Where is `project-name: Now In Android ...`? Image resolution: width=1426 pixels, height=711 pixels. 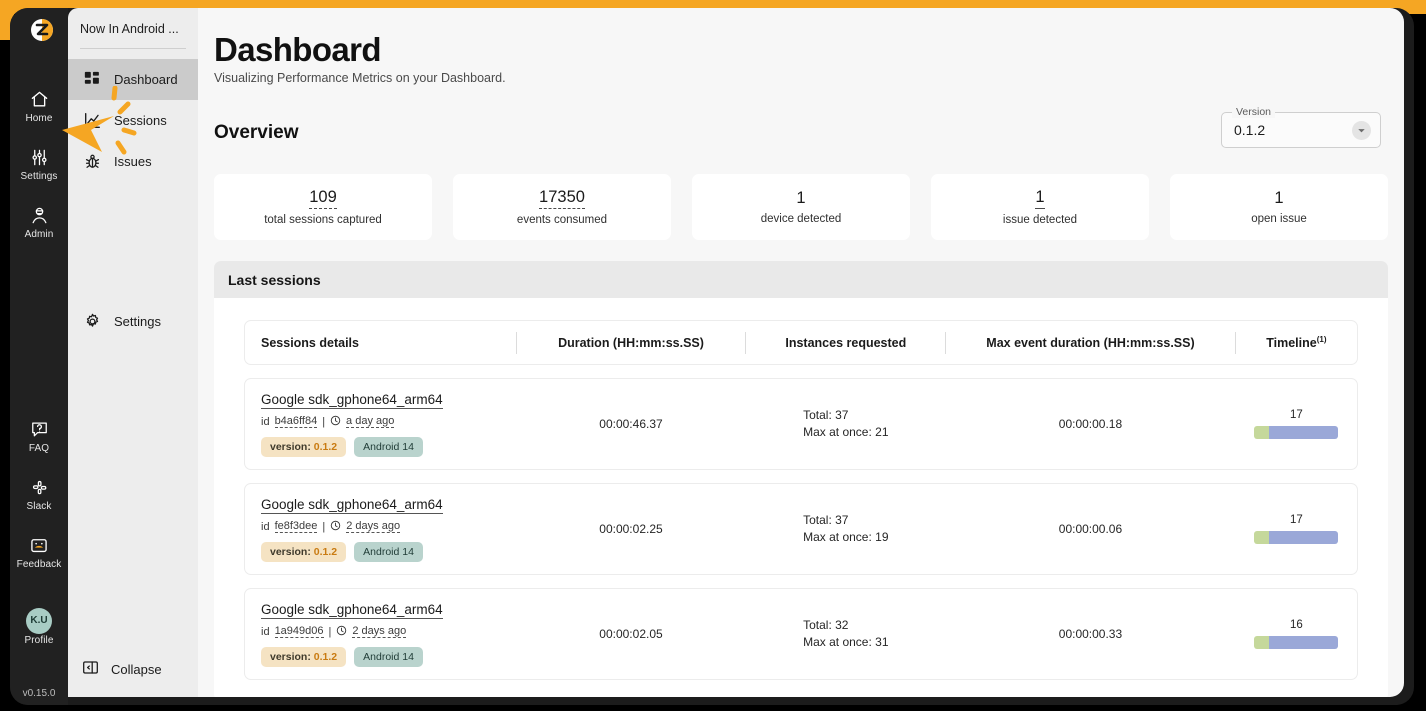
project-name: Now In Android ... is located at coordinates (133, 22).